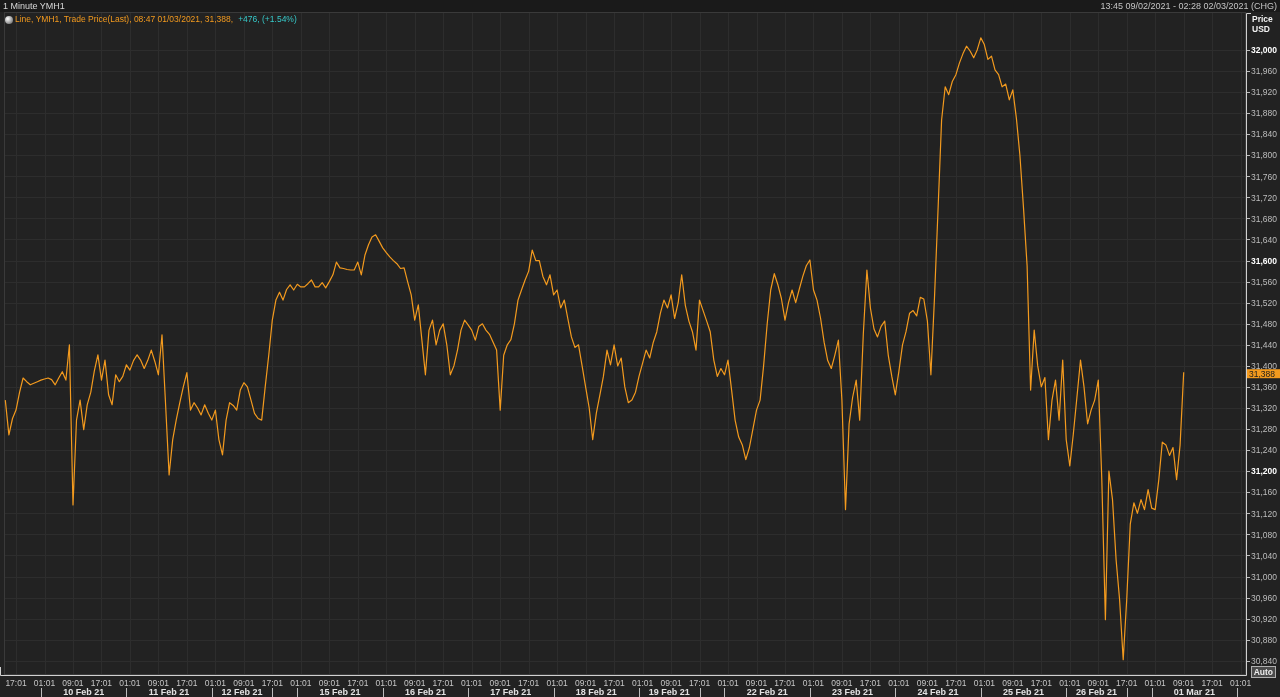  What do you see at coordinates (853, 692) in the screenshot?
I see `date-label: 23 Feb 21` at bounding box center [853, 692].